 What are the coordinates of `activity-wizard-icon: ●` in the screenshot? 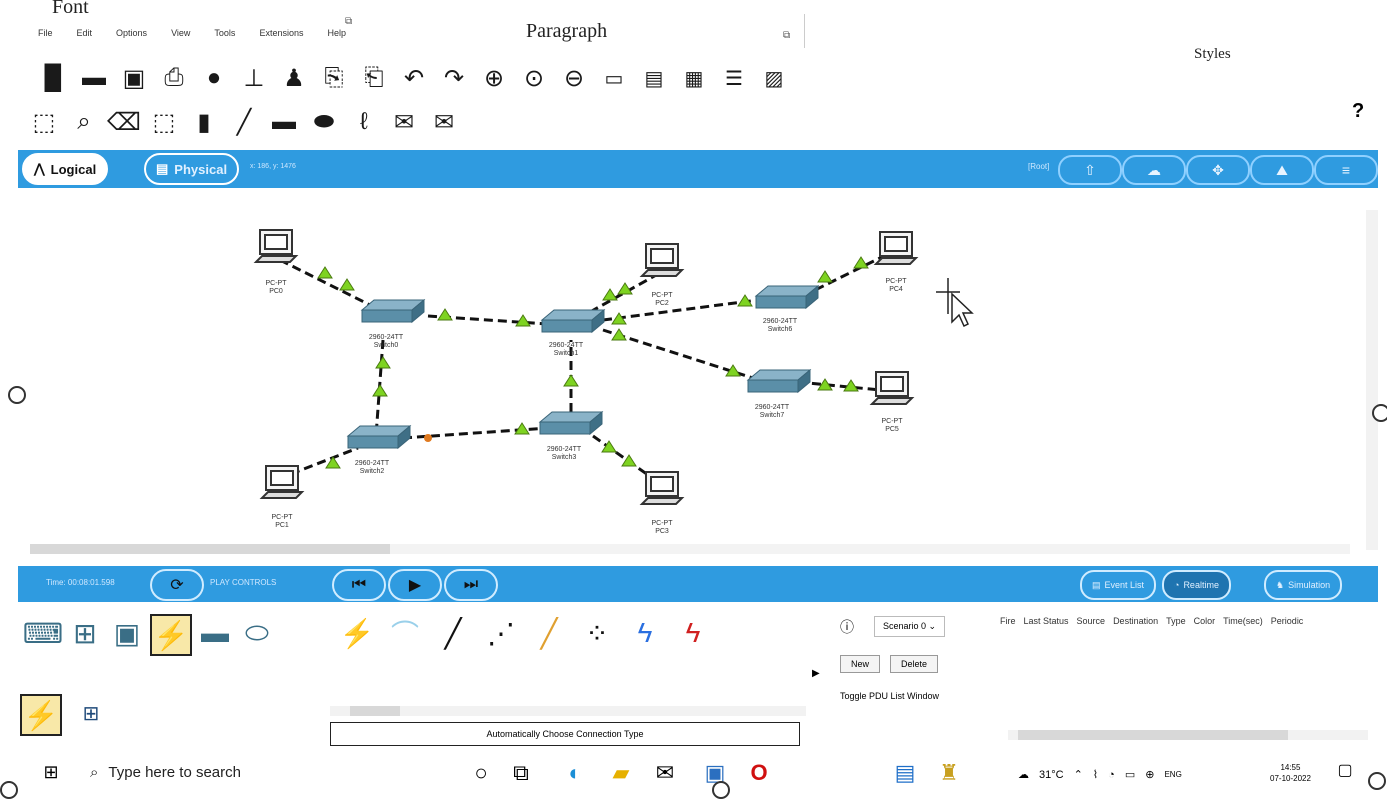 It's located at (214, 78).